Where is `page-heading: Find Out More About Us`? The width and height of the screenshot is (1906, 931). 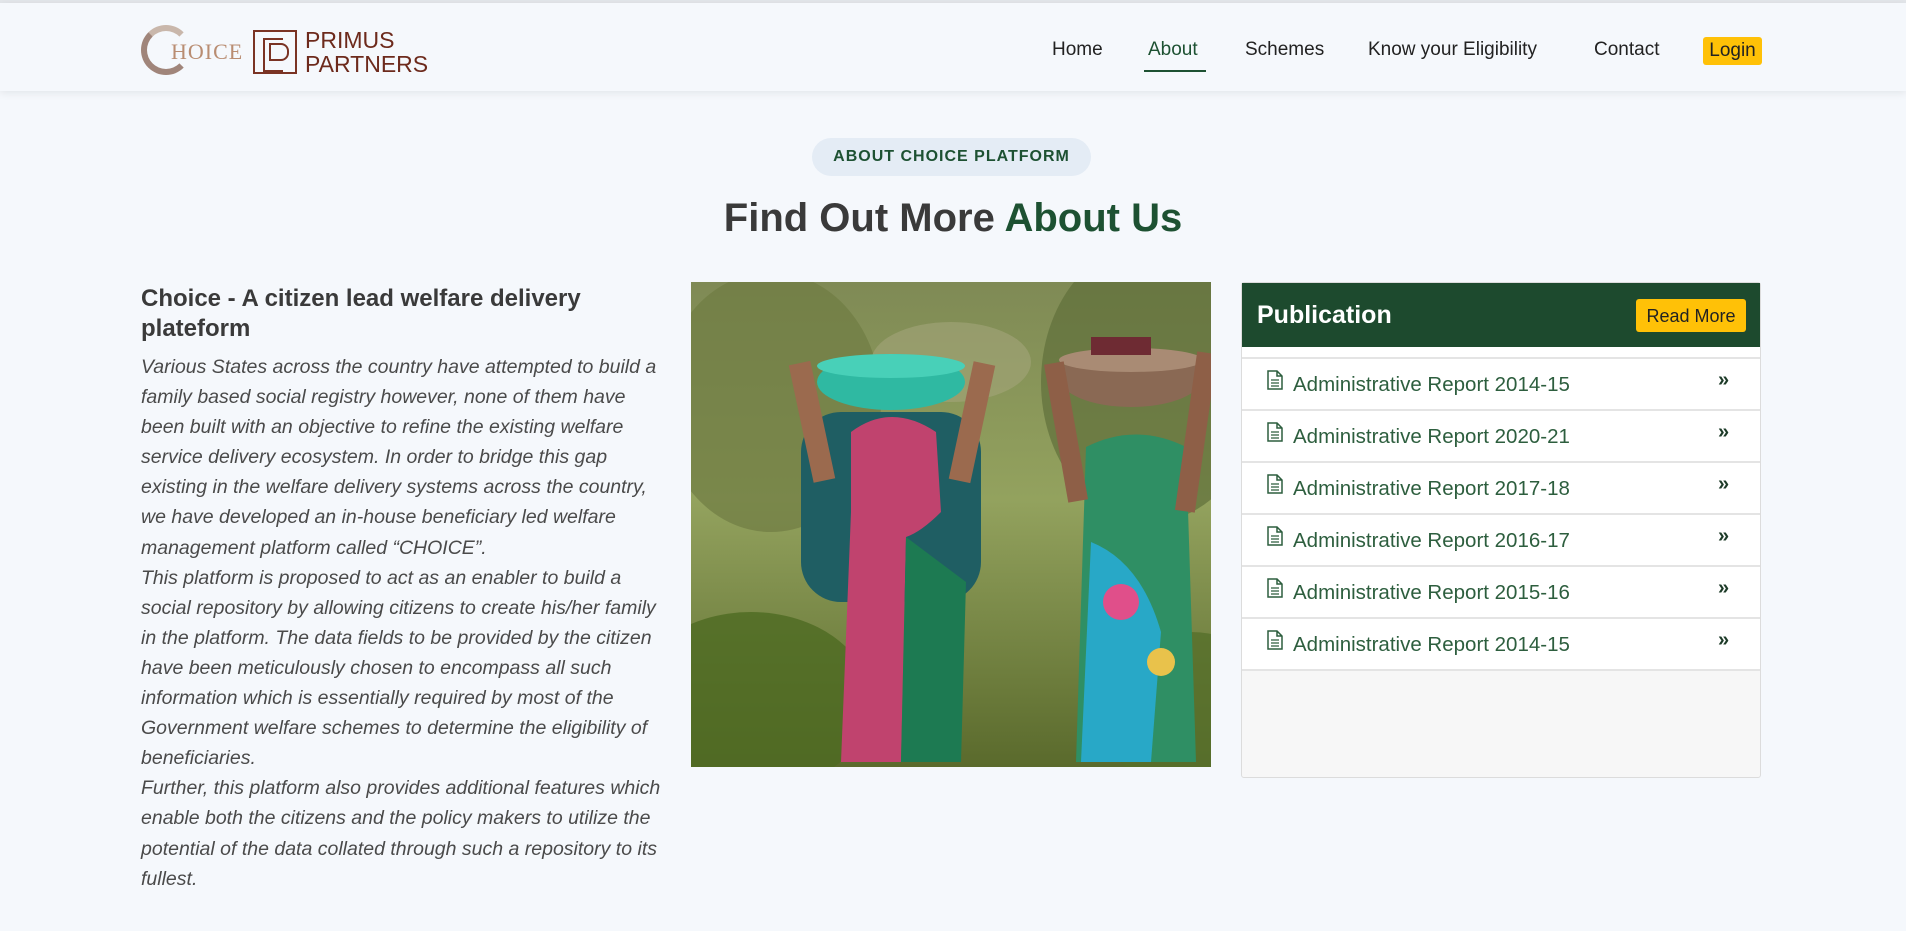 page-heading: Find Out More About Us is located at coordinates (953, 218).